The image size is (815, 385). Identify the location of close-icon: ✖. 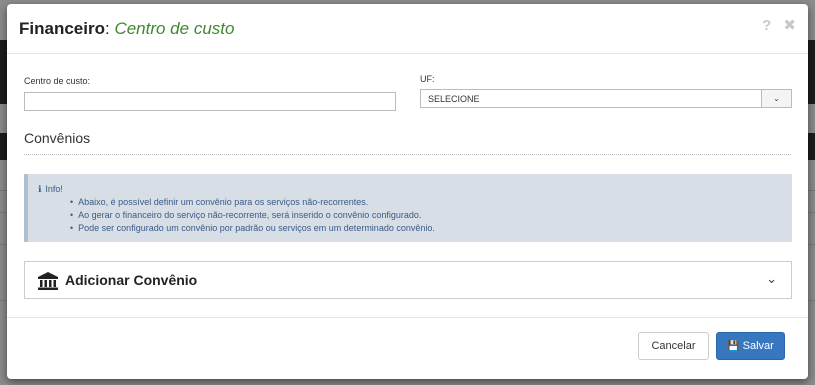
(789, 25).